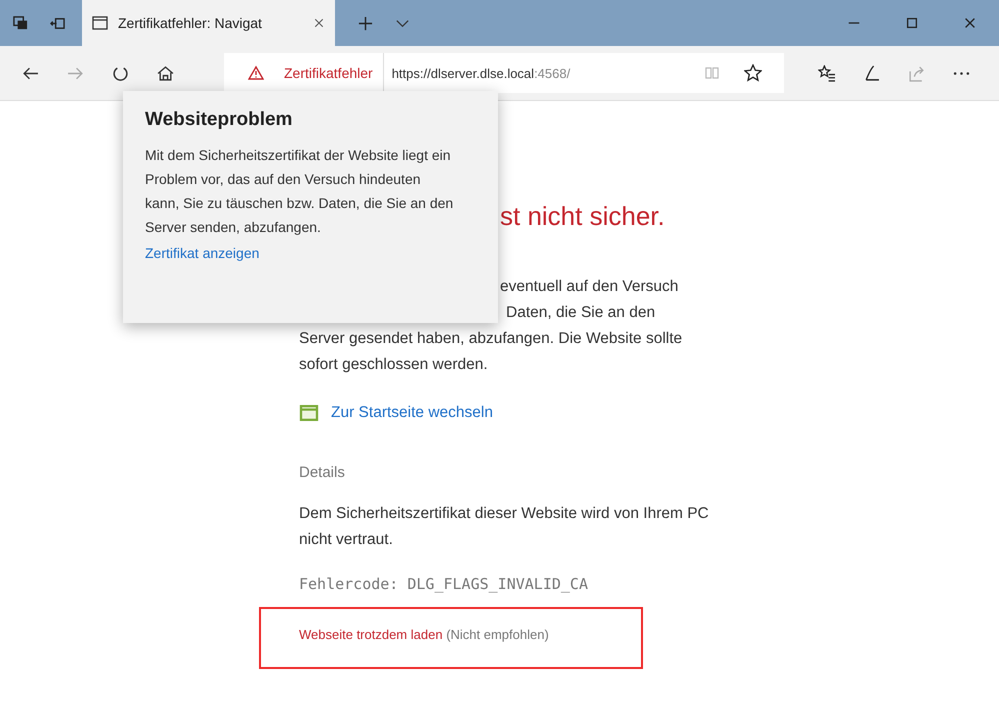 The image size is (999, 713). I want to click on tab-title: Zertifikatfehler: Navigat, so click(190, 23).